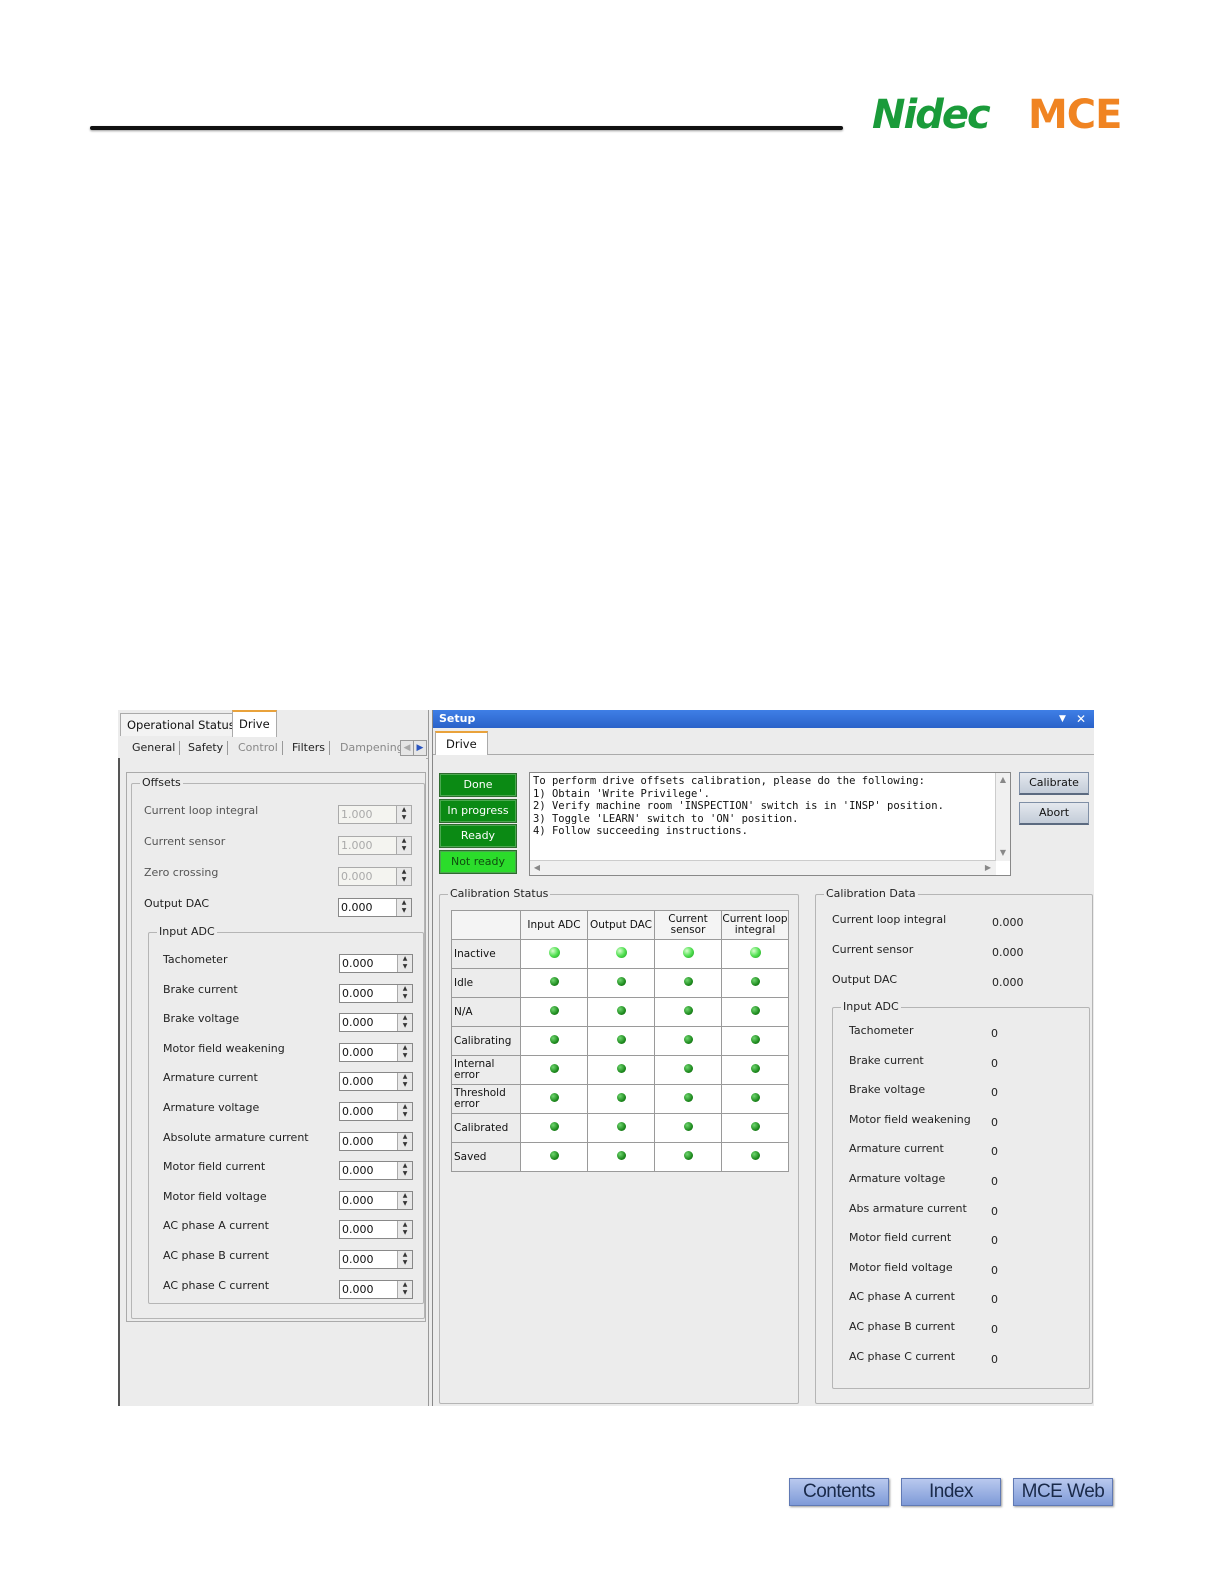 The height and width of the screenshot is (1584, 1224). I want to click on close-icon: ✕, so click(1081, 719).